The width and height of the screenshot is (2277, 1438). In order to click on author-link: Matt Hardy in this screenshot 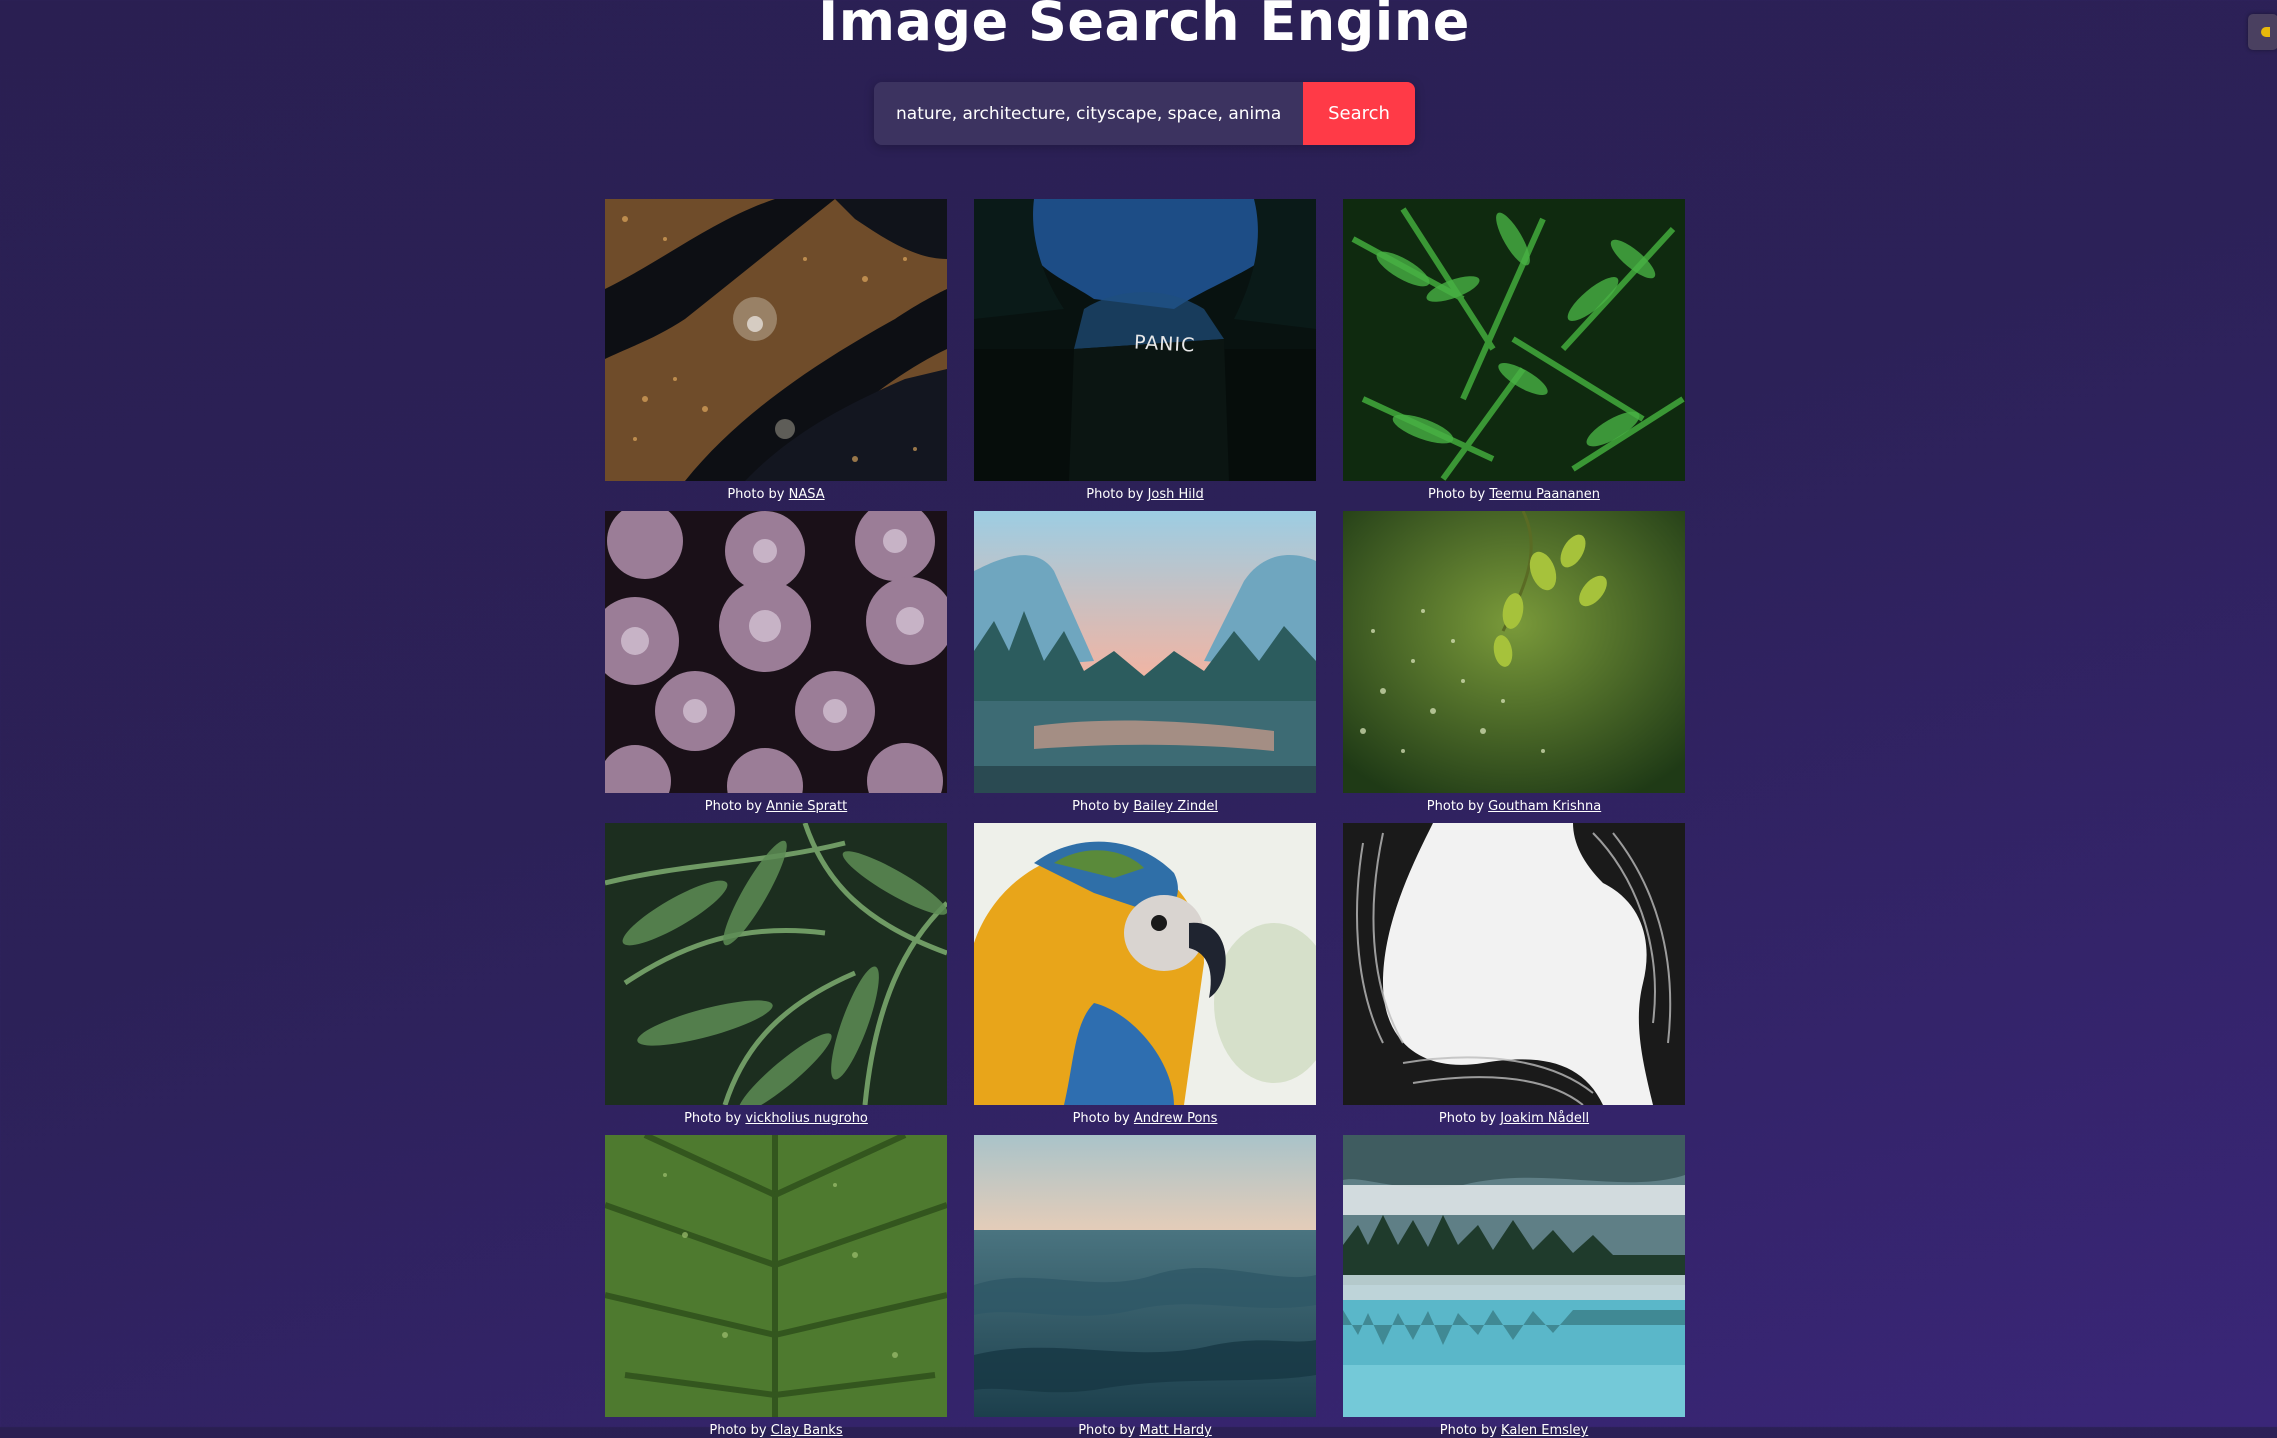, I will do `click(1176, 1430)`.